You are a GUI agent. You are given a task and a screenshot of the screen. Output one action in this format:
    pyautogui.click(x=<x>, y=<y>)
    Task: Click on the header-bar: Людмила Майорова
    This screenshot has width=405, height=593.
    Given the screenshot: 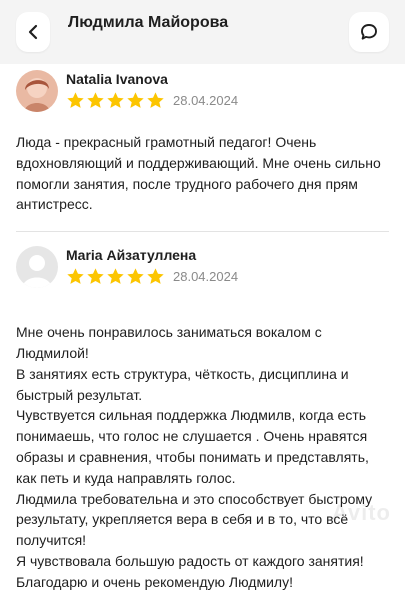 What is the action you would take?
    pyautogui.click(x=202, y=32)
    